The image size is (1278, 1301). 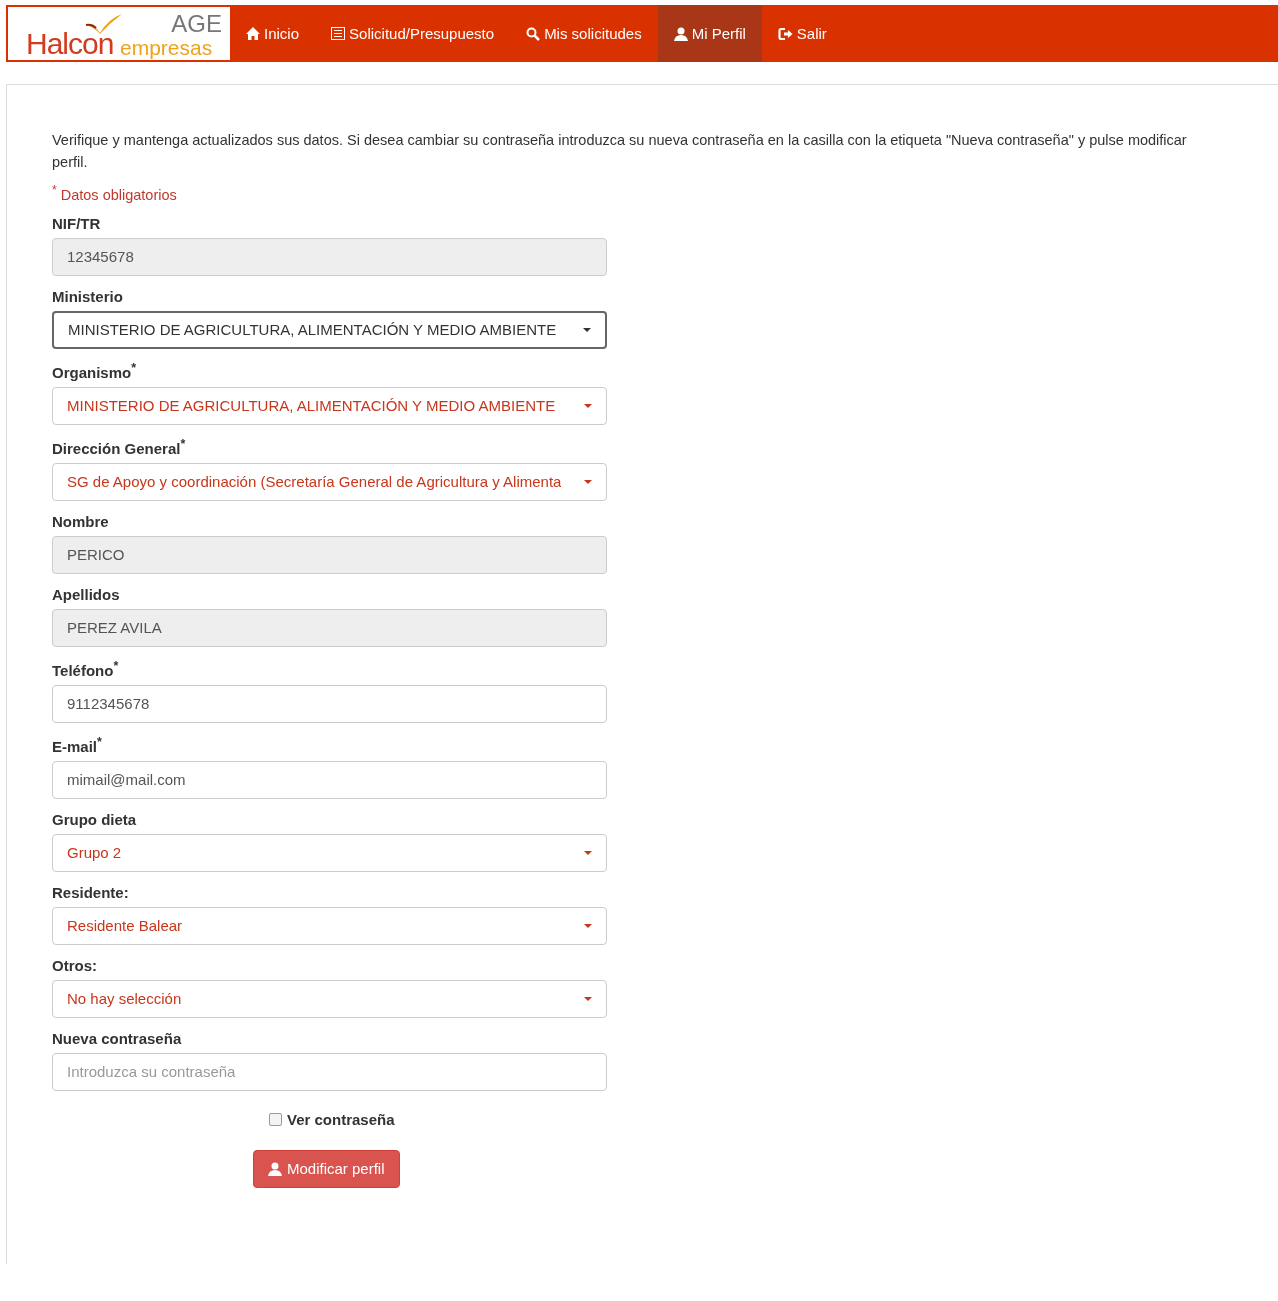 What do you see at coordinates (584, 33) in the screenshot?
I see `nav-item: Mis solicitudes` at bounding box center [584, 33].